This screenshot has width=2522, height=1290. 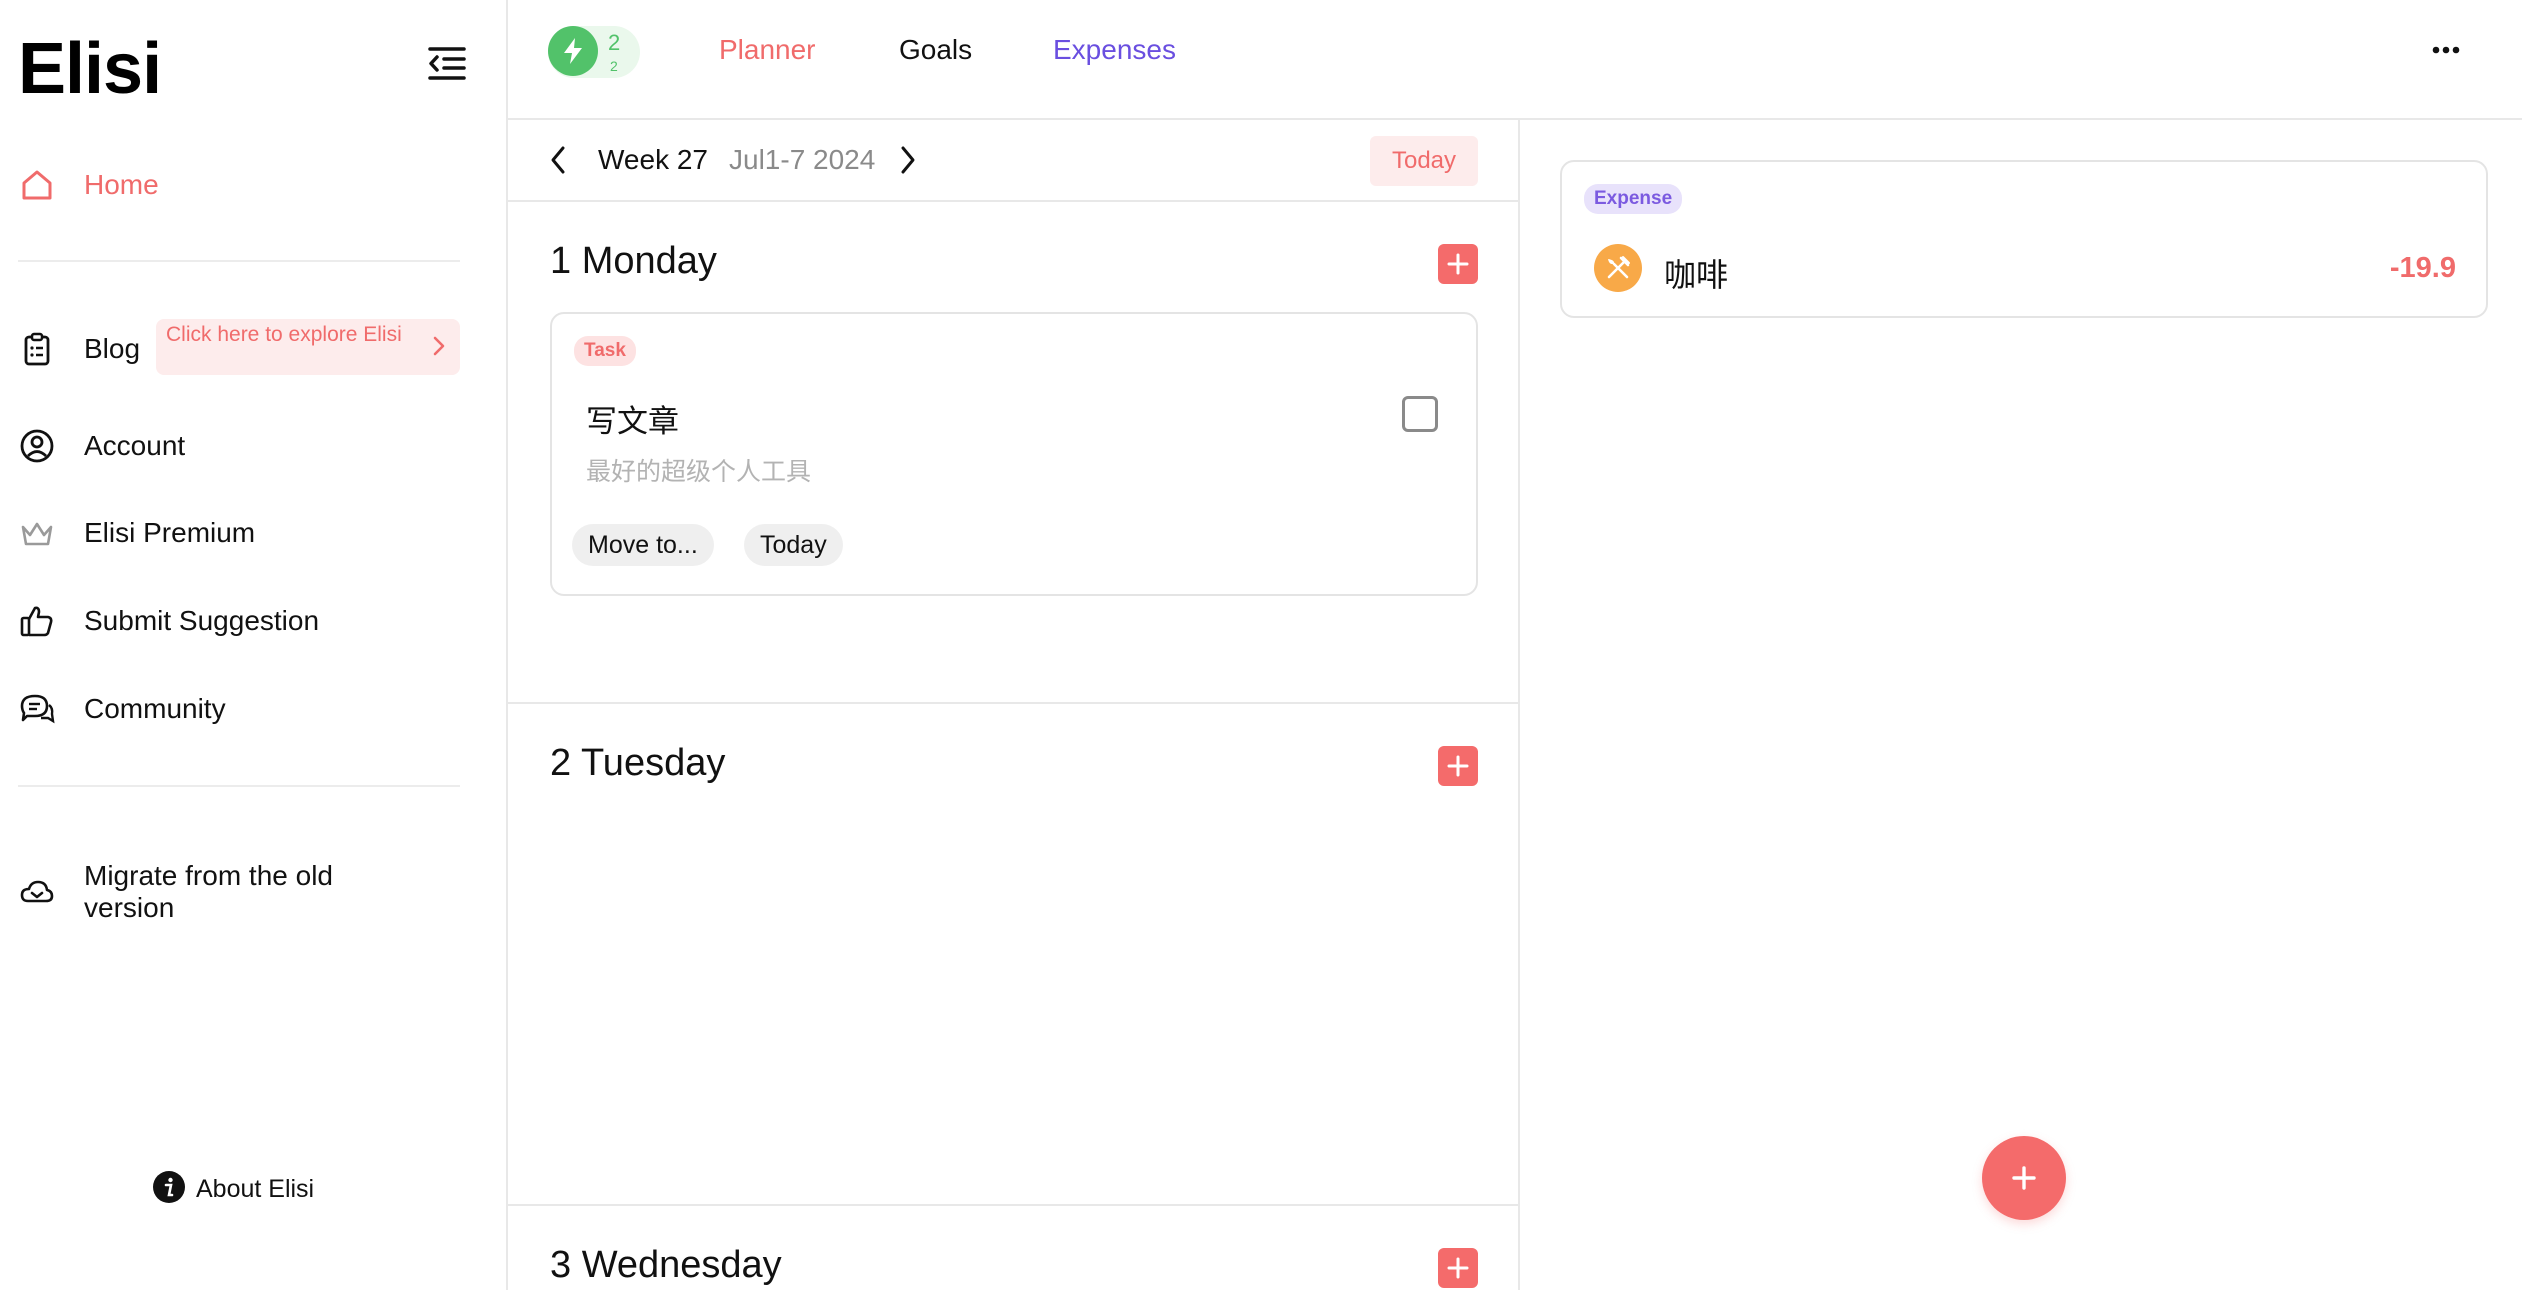 What do you see at coordinates (447, 63) in the screenshot?
I see `collapse-sidebar-icon` at bounding box center [447, 63].